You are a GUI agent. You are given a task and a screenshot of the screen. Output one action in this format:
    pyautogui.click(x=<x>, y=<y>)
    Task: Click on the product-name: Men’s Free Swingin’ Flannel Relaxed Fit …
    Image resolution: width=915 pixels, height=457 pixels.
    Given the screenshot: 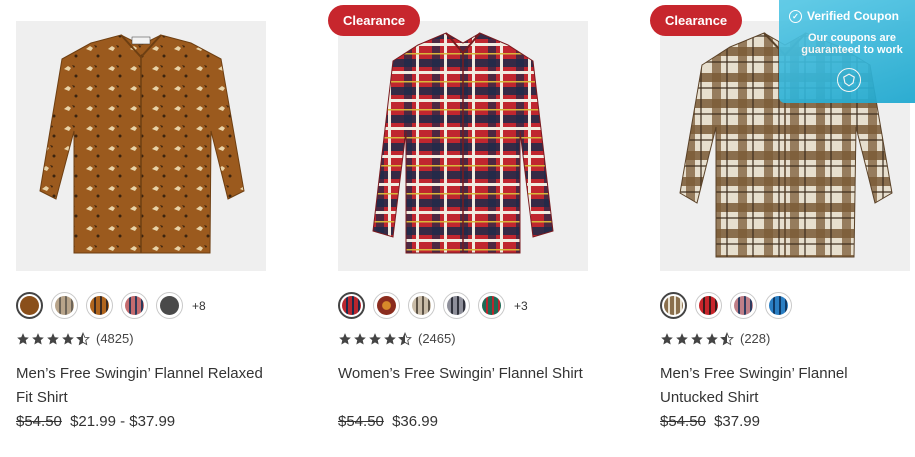 What is the action you would take?
    pyautogui.click(x=141, y=386)
    